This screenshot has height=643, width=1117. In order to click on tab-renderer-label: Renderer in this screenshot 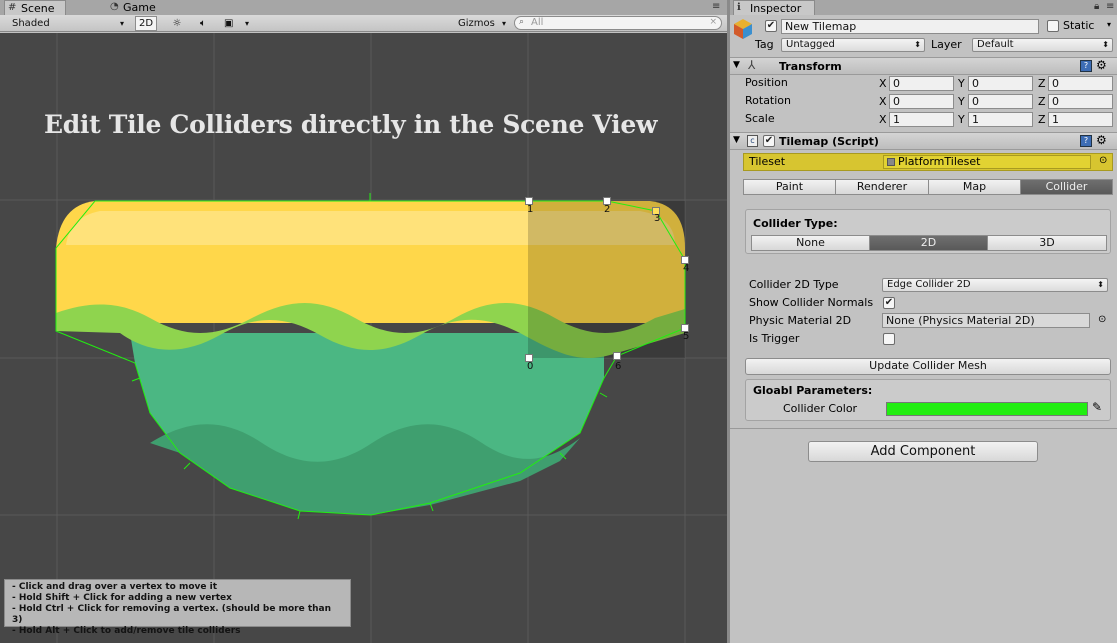, I will do `click(882, 186)`.